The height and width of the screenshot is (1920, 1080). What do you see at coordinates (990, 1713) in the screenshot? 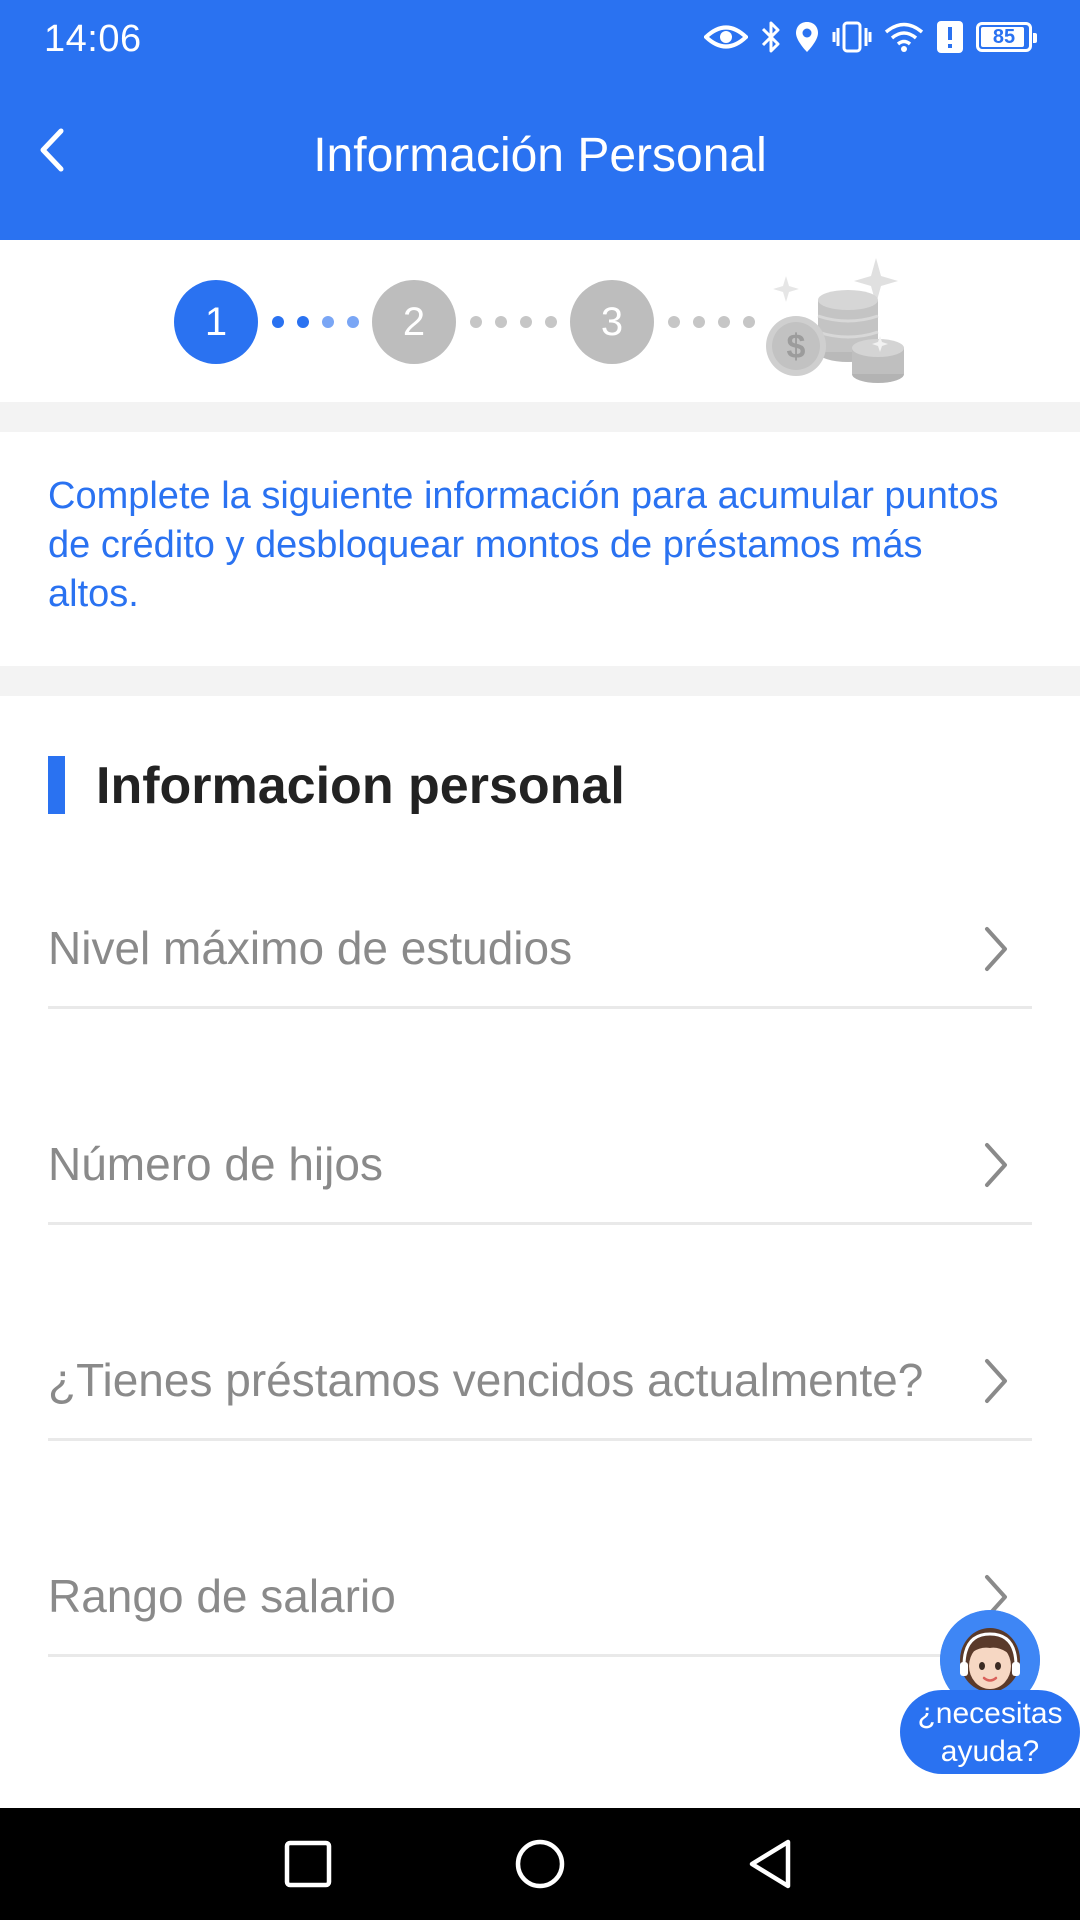
I see `help-line-1: ¿necesitas` at bounding box center [990, 1713].